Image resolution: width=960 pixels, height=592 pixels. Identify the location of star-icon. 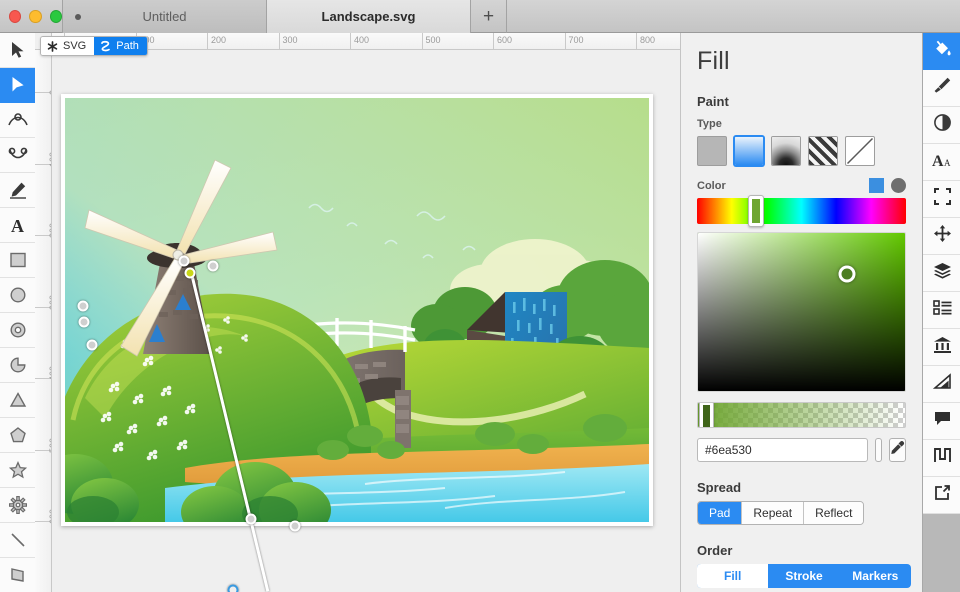
(17, 470).